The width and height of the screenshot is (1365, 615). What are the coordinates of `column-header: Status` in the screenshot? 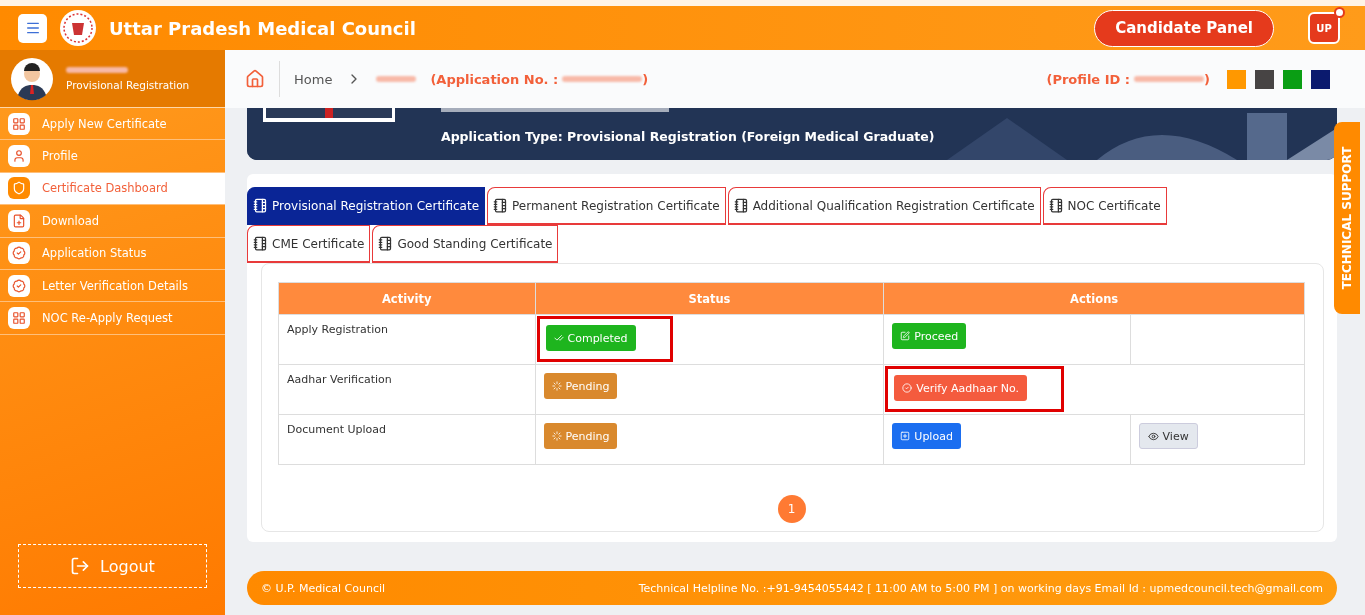 It's located at (709, 298).